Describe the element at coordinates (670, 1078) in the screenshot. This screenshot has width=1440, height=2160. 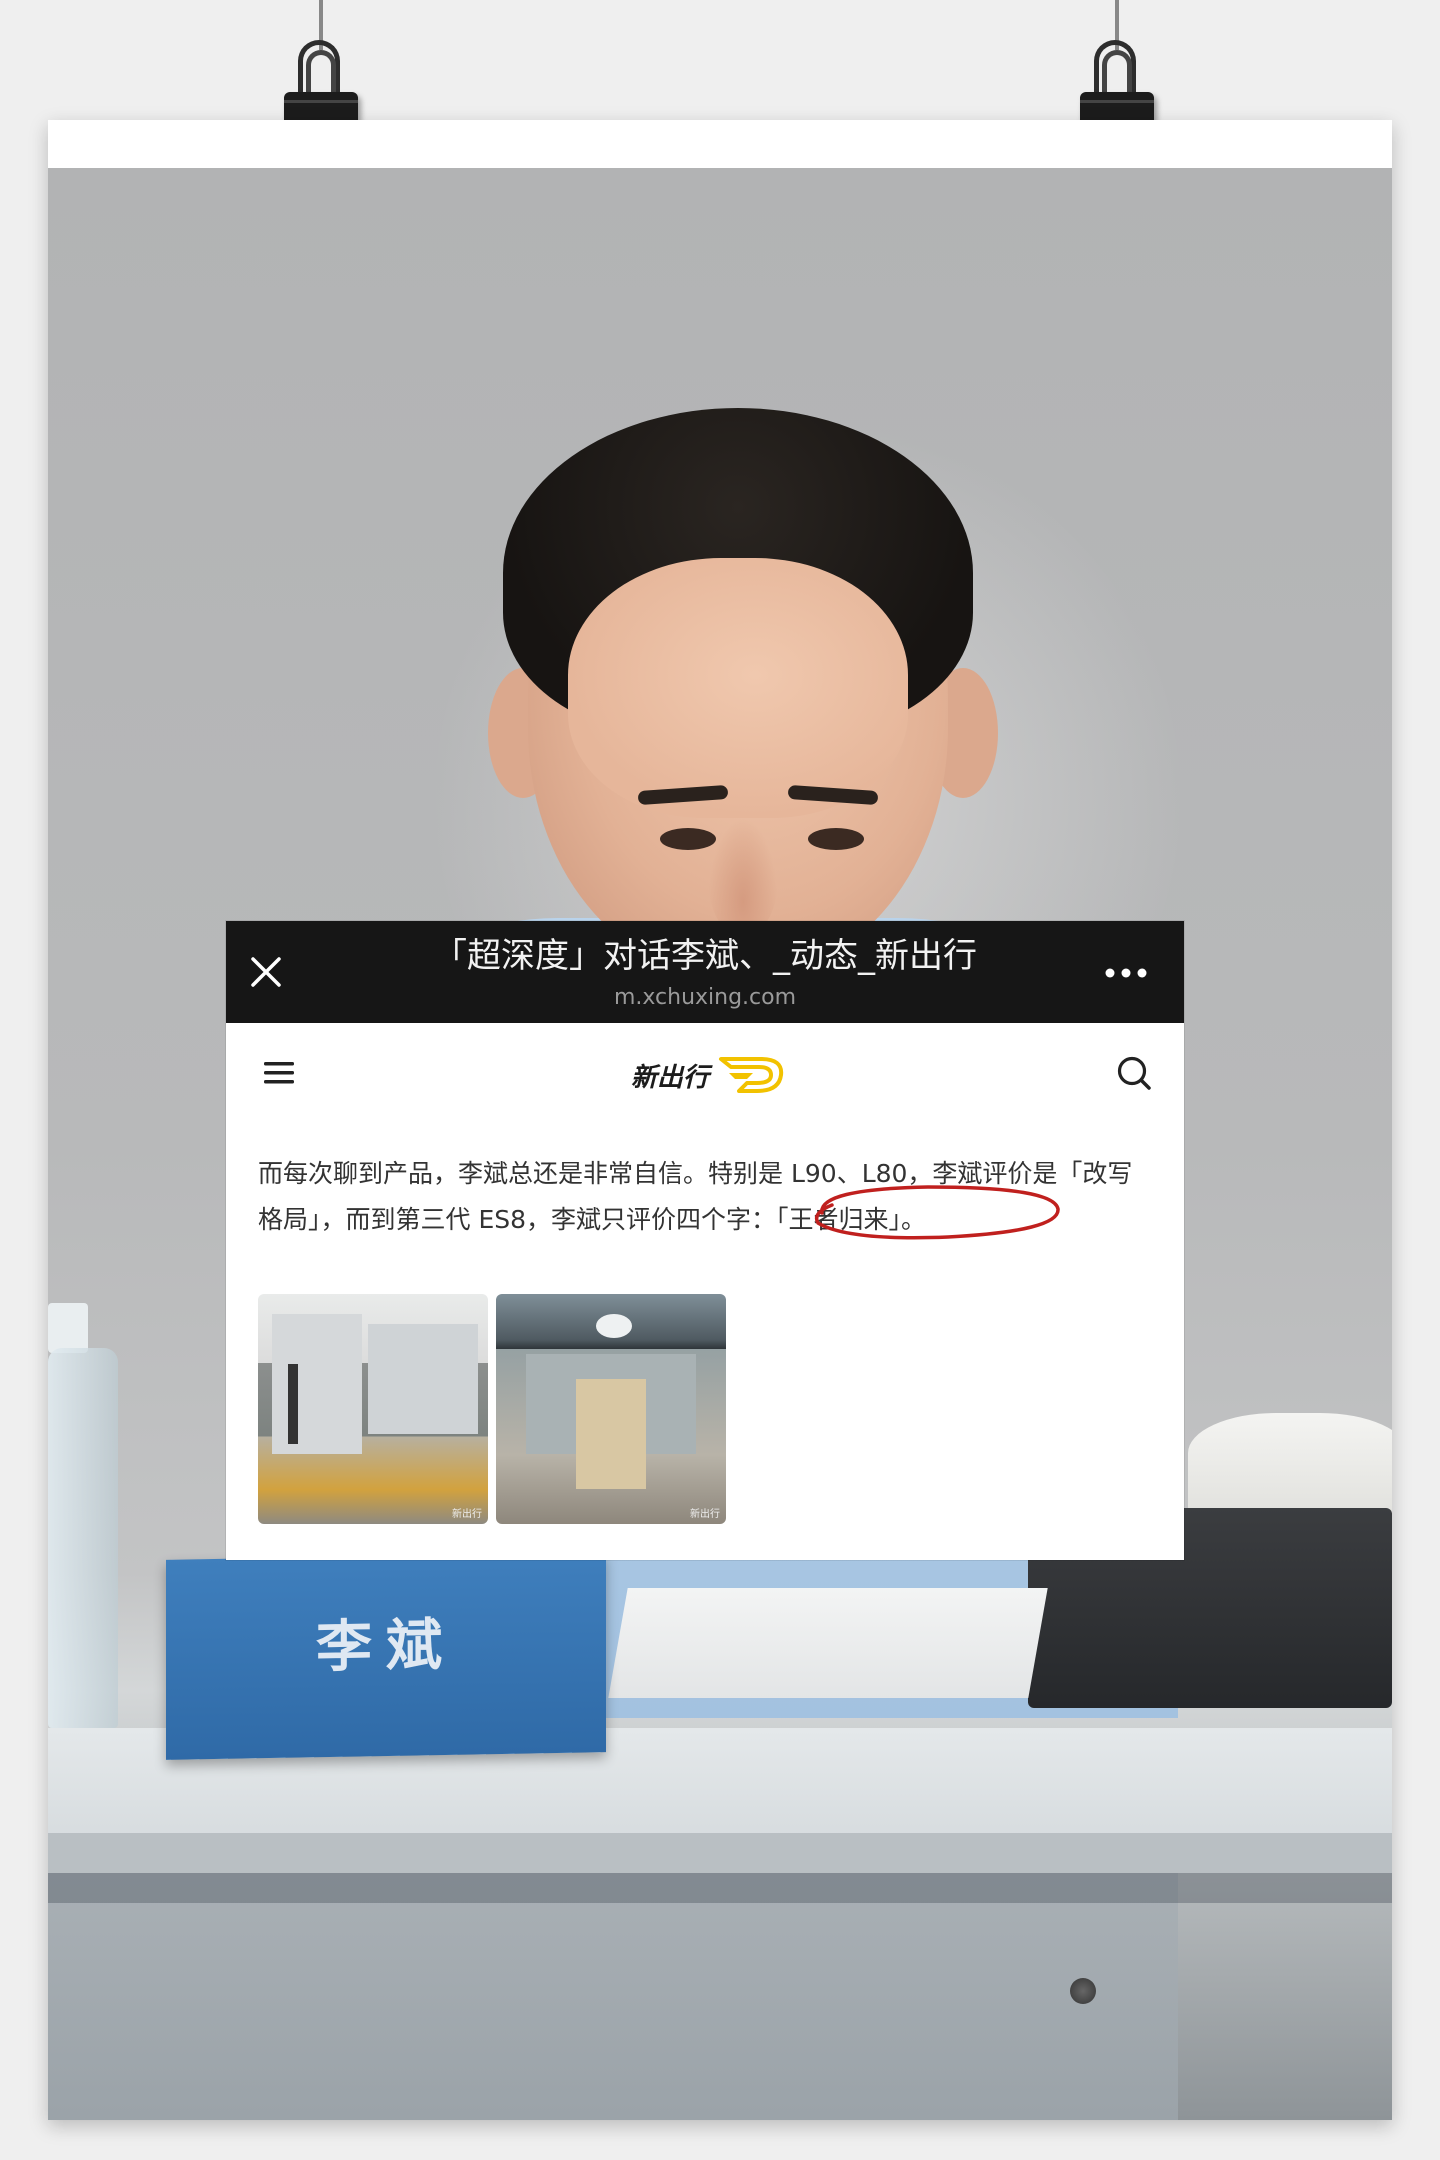
I see `site-logo-text: 新出行` at that location.